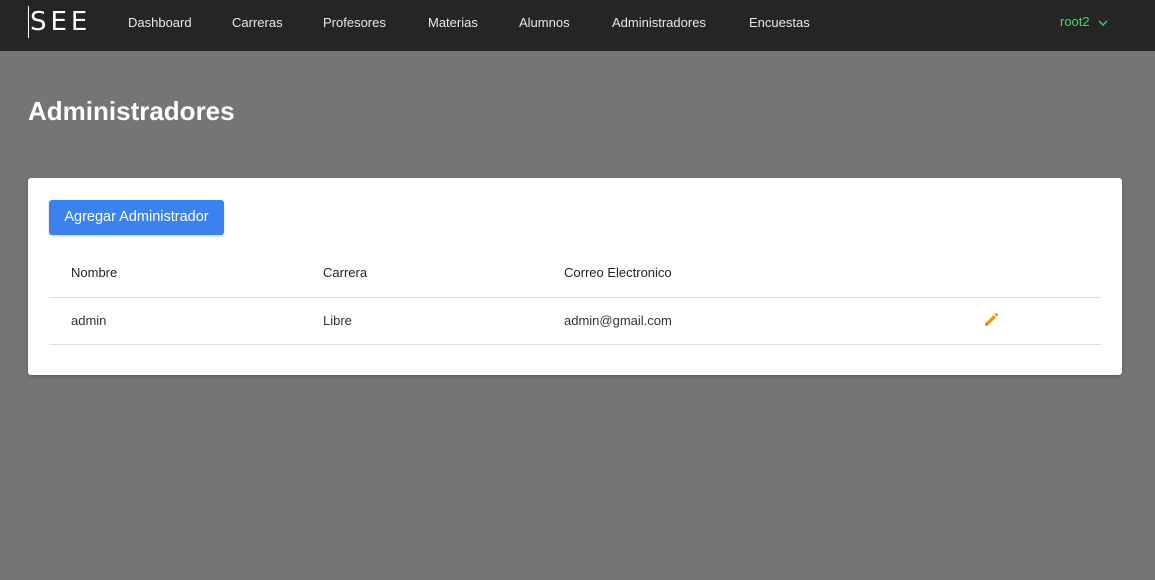  Describe the element at coordinates (160, 23) in the screenshot. I see `nav-item-dashboard: Dashboard` at that location.